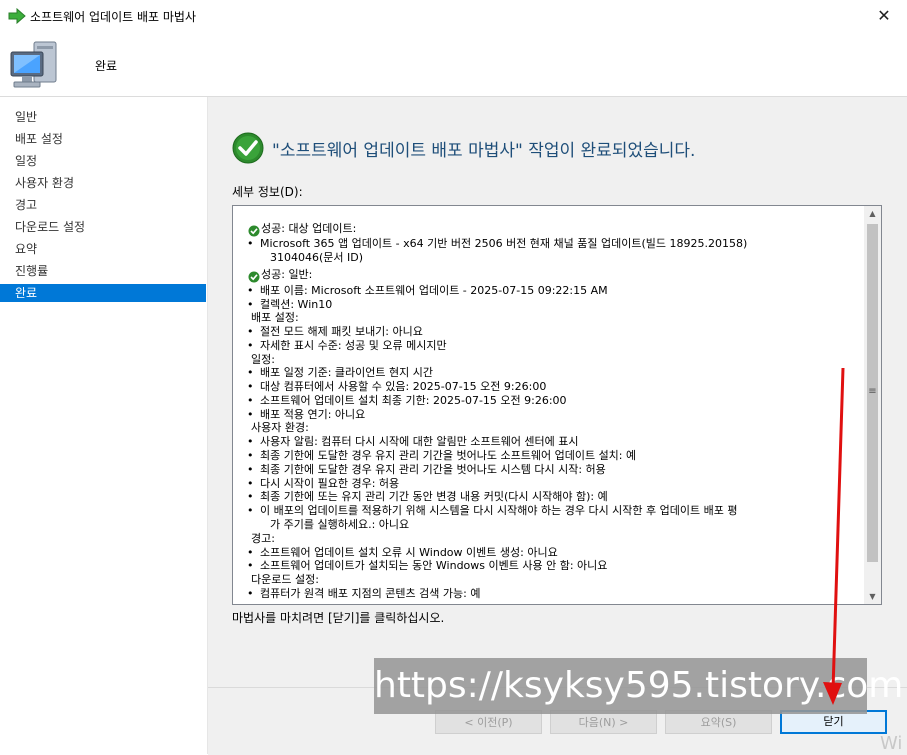  Describe the element at coordinates (248, 150) in the screenshot. I see `success-check-icon` at that location.